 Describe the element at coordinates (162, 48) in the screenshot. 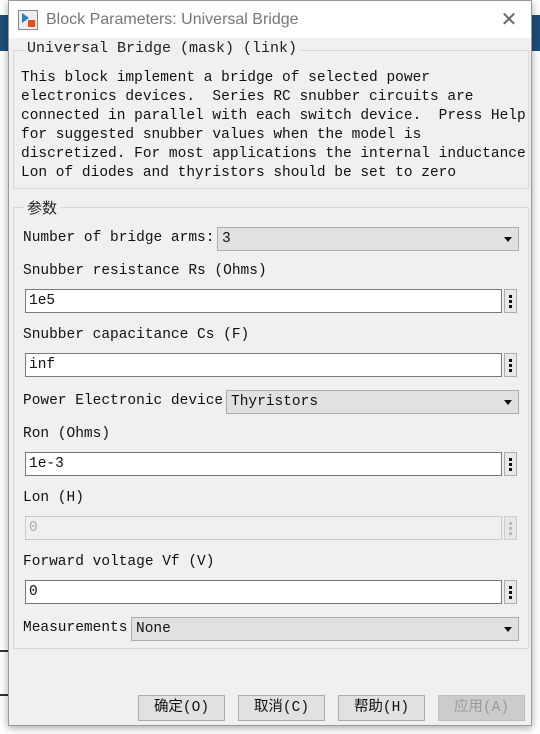

I see `description-legend: Universal Bridge (mask) (link)` at that location.